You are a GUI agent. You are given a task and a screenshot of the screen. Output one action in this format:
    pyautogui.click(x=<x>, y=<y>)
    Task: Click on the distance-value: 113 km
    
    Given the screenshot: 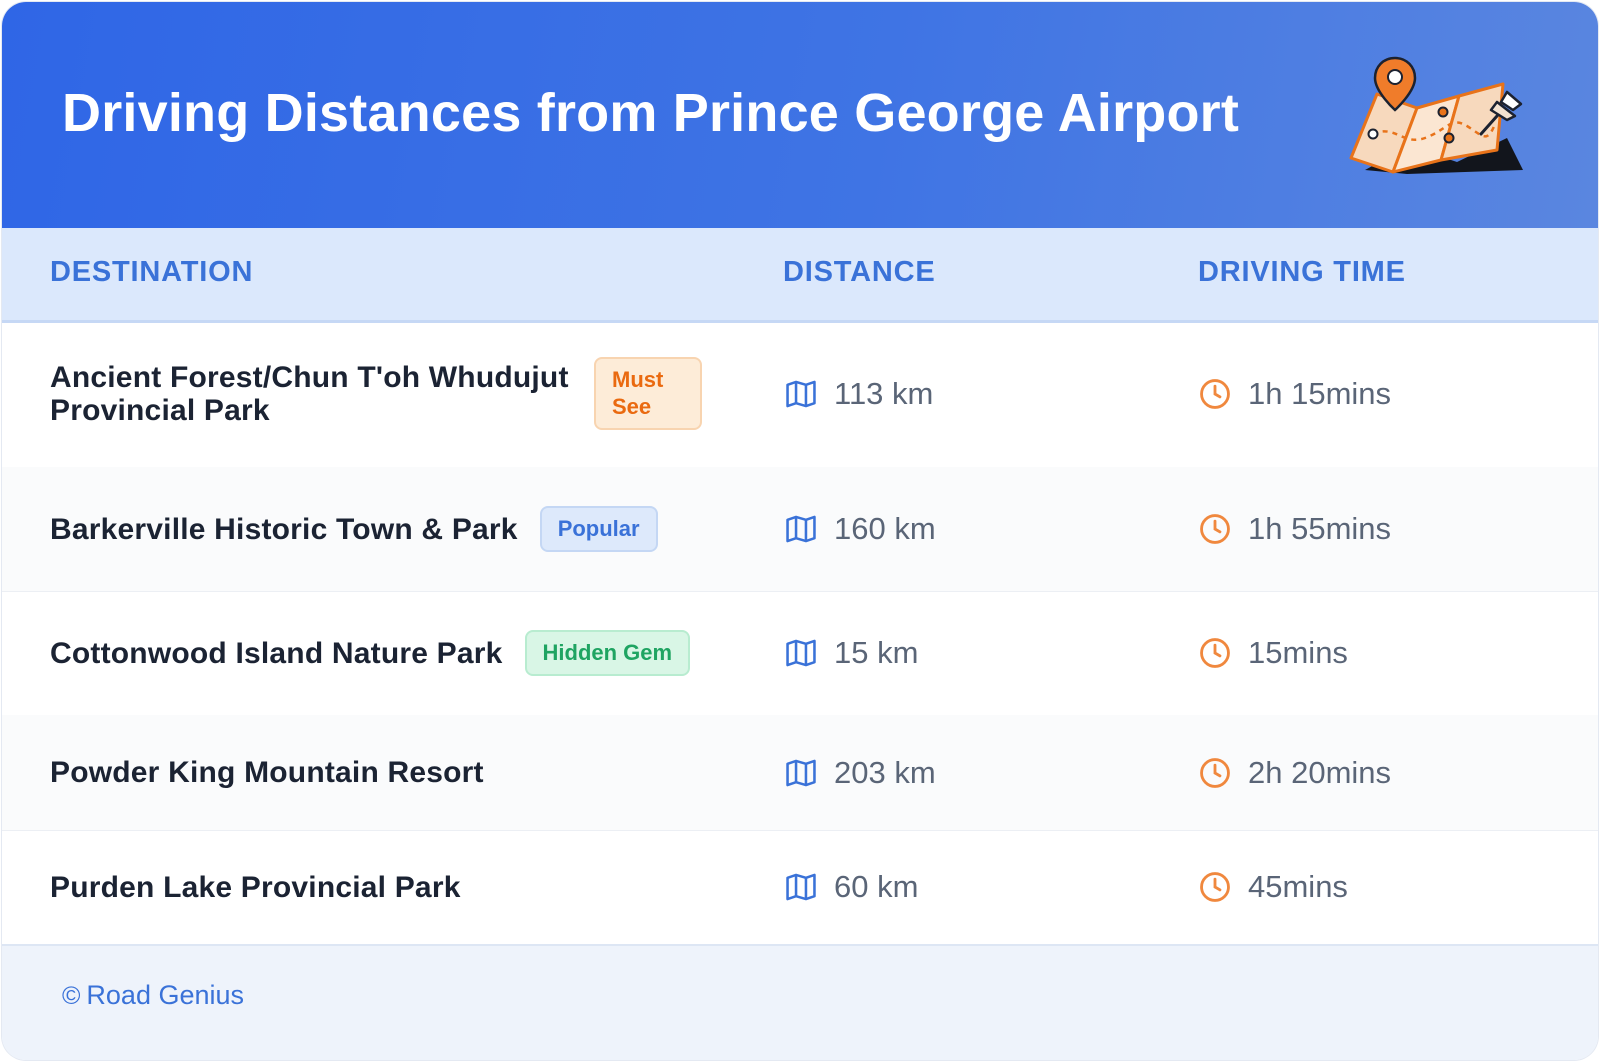 What is the action you would take?
    pyautogui.click(x=884, y=393)
    